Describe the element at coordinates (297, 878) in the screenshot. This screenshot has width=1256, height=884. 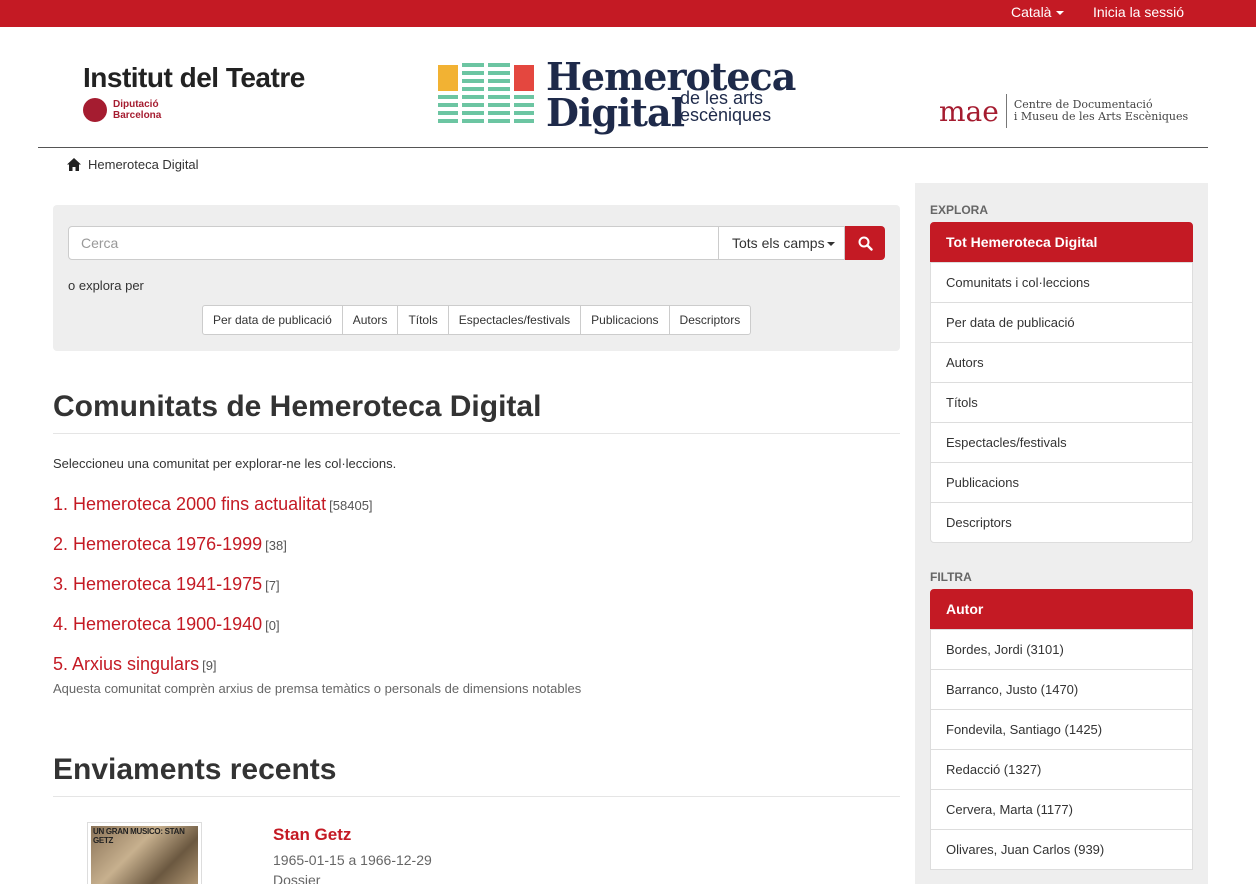
I see `item-type: Dossier` at that location.